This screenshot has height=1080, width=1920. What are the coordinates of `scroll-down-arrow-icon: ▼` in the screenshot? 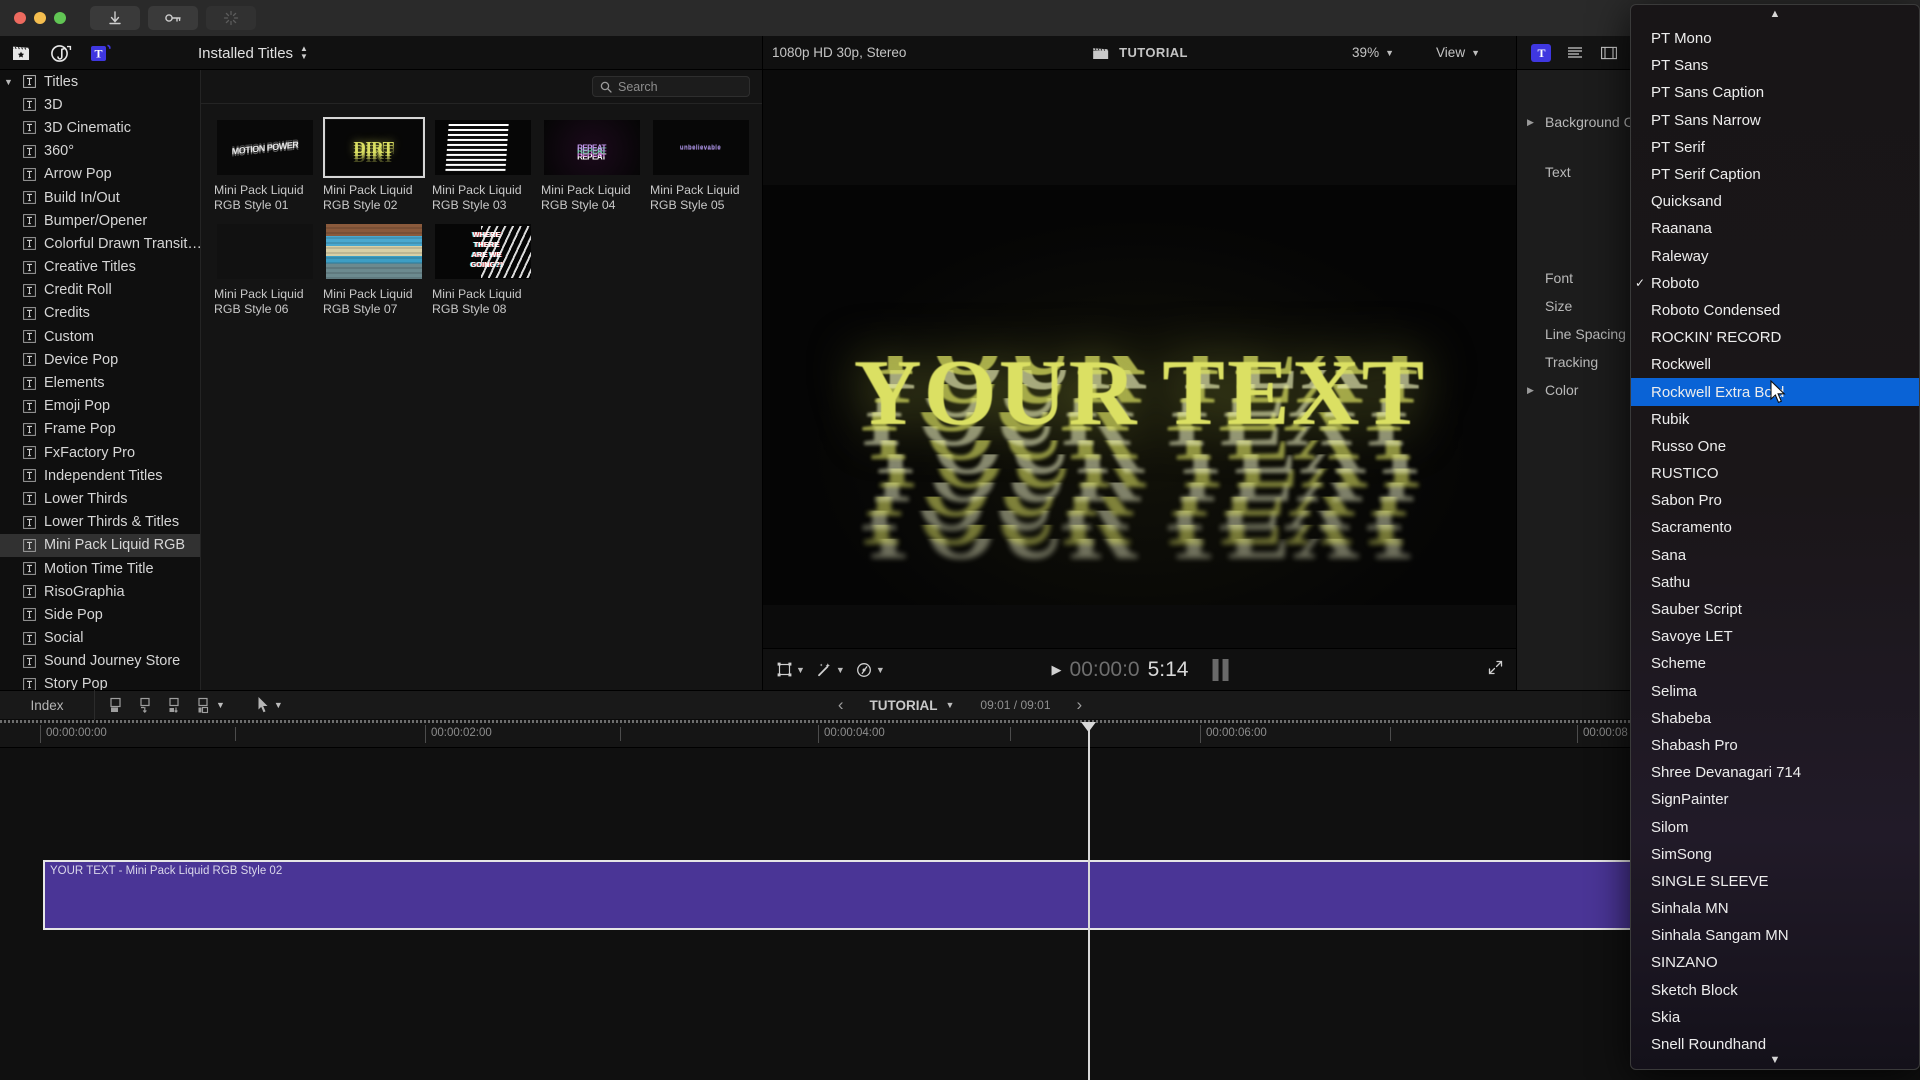 It's located at (1775, 1060).